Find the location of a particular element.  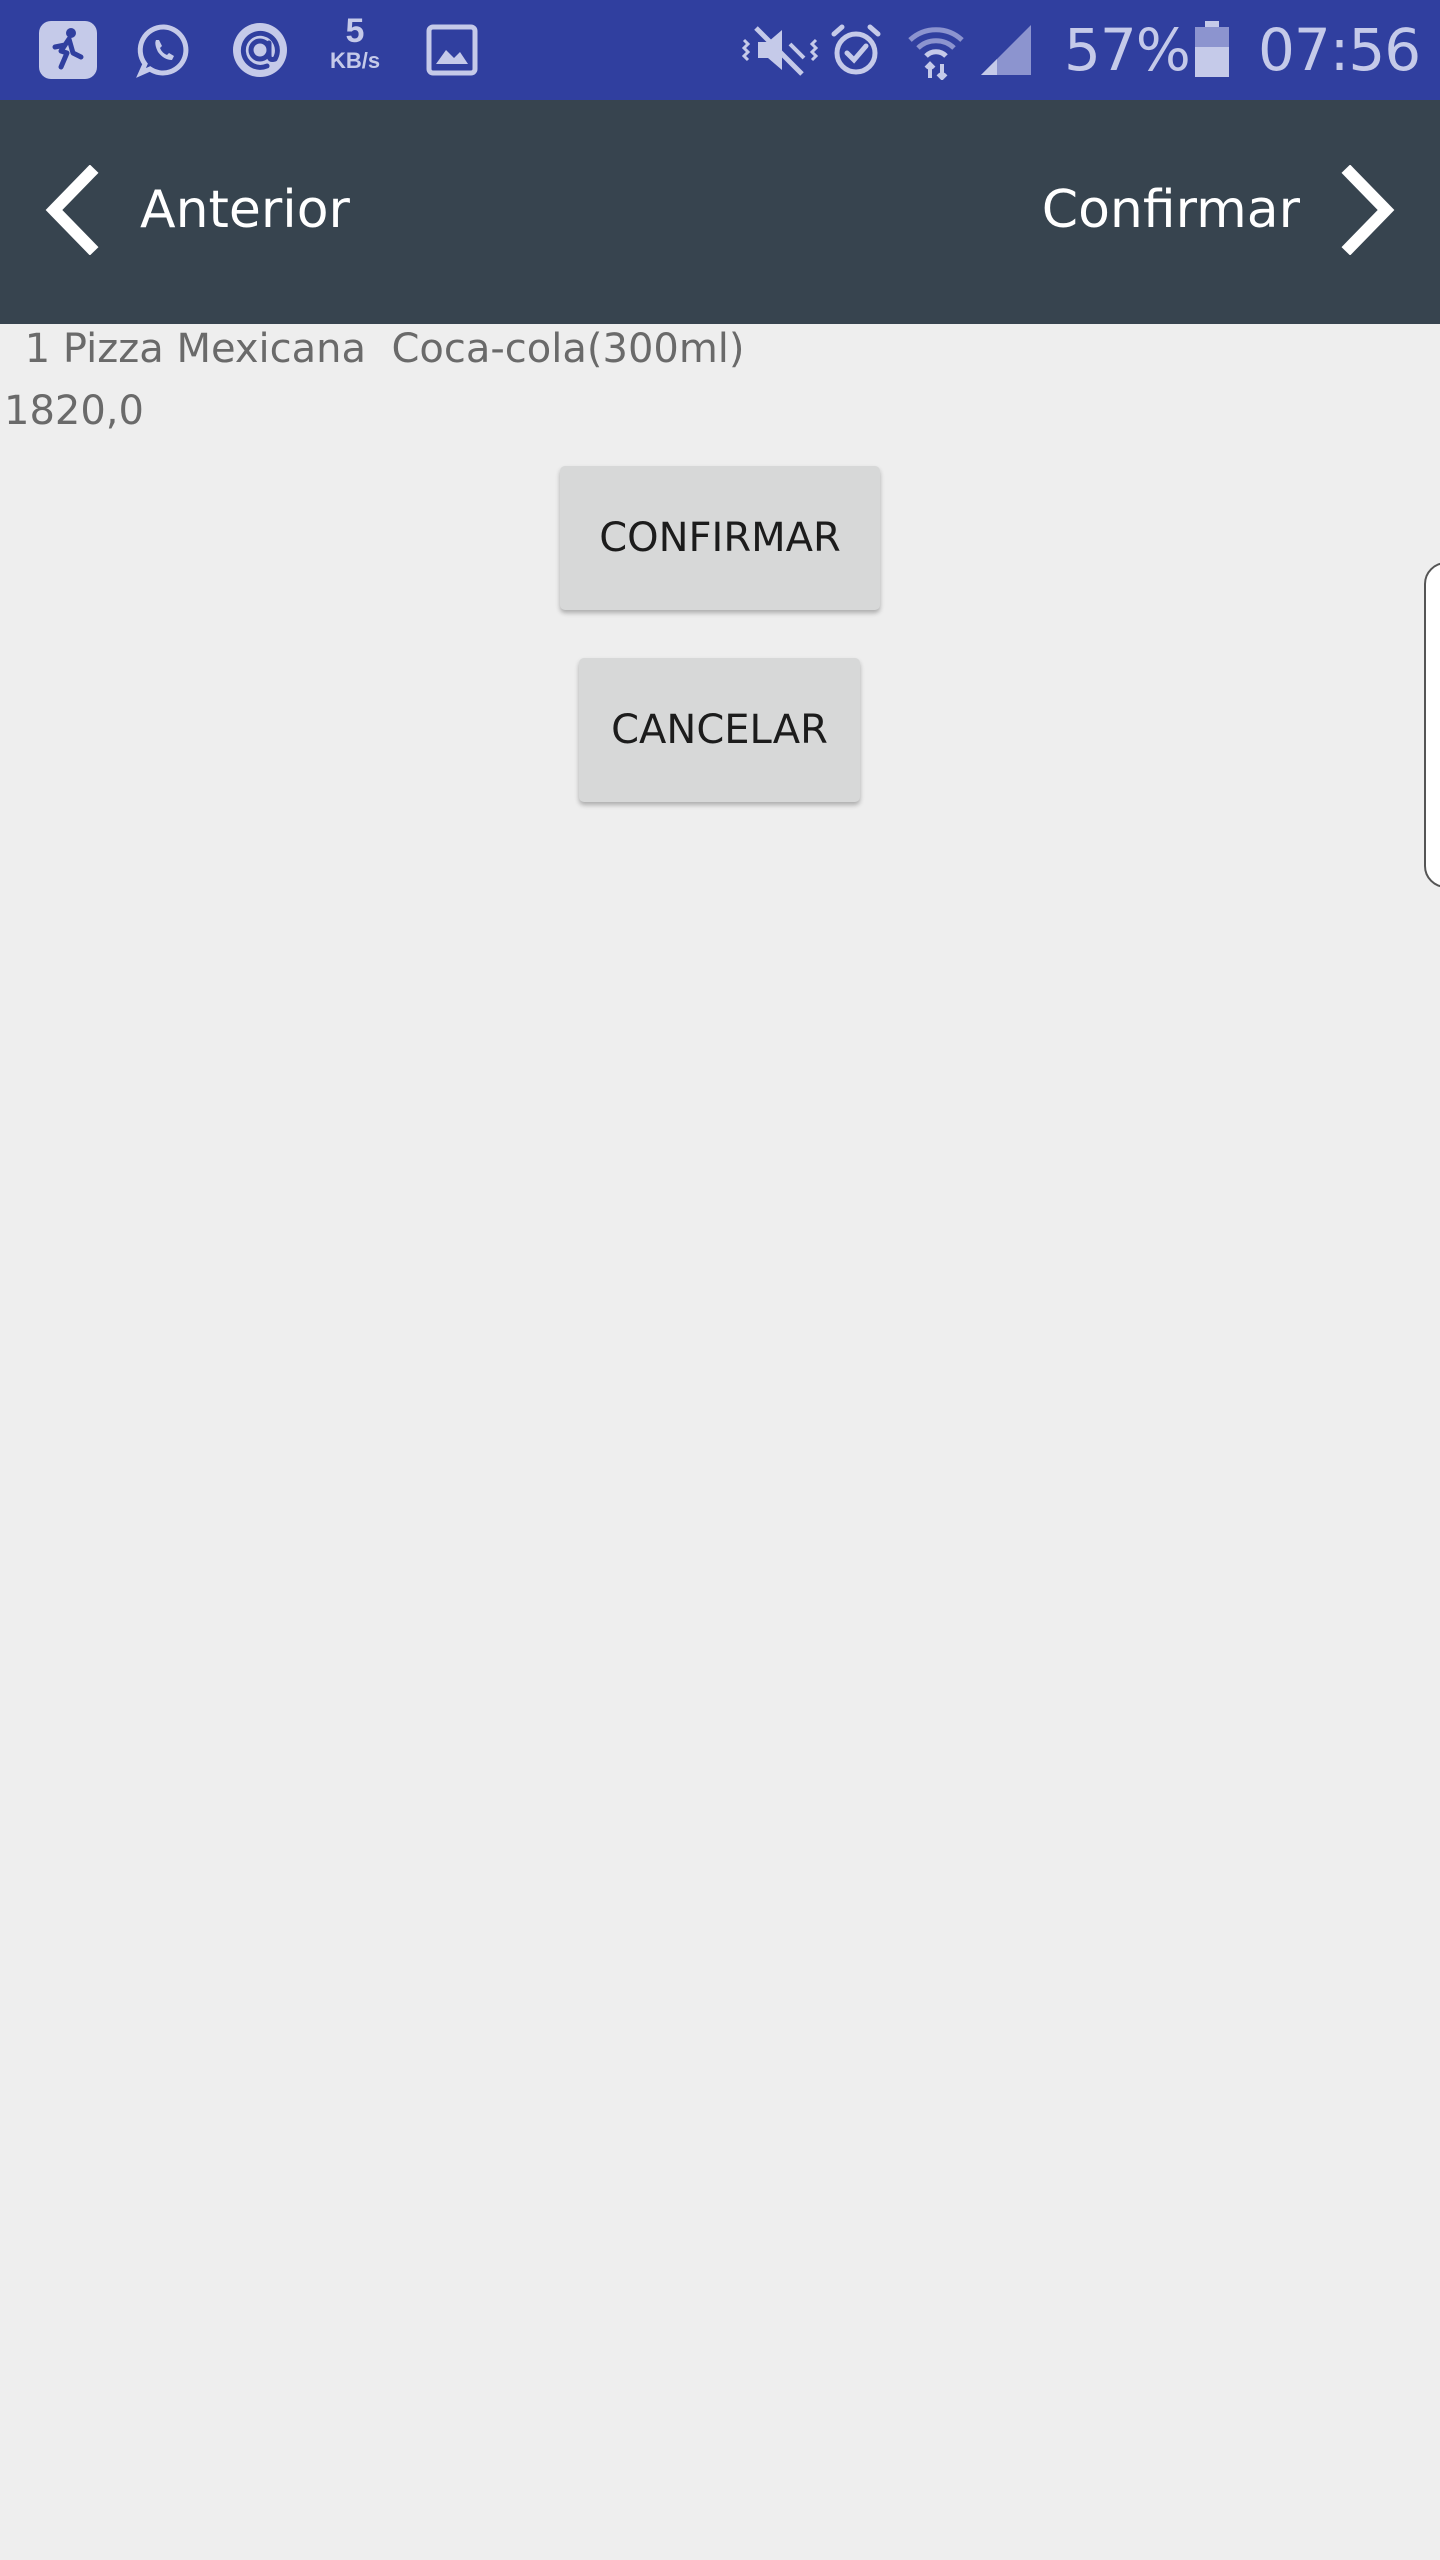

battery-icon is located at coordinates (1212, 50).